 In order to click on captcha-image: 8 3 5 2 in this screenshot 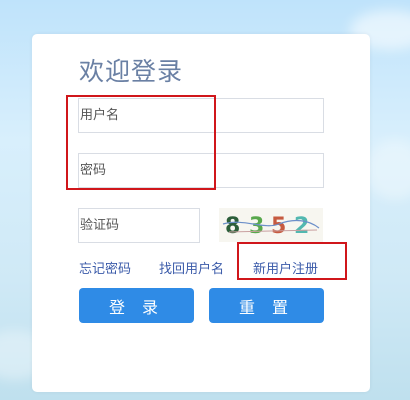, I will do `click(271, 225)`.